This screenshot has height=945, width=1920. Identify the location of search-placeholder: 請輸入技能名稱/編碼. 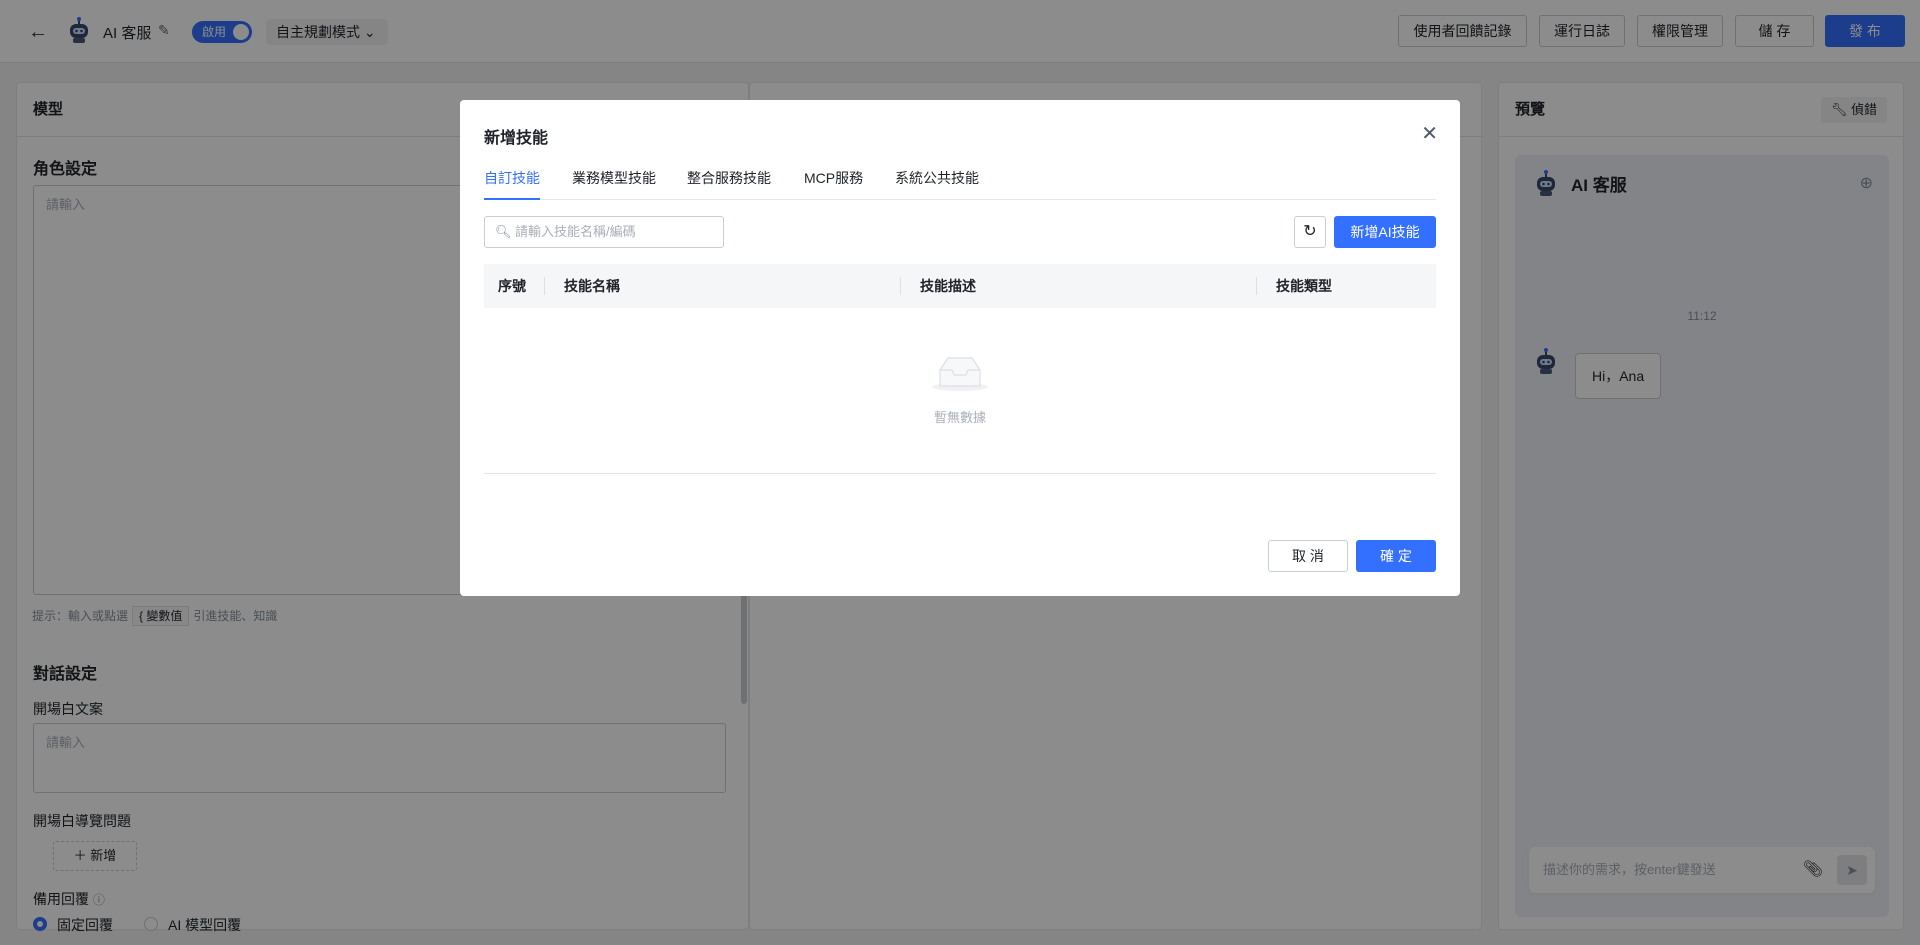
(575, 231).